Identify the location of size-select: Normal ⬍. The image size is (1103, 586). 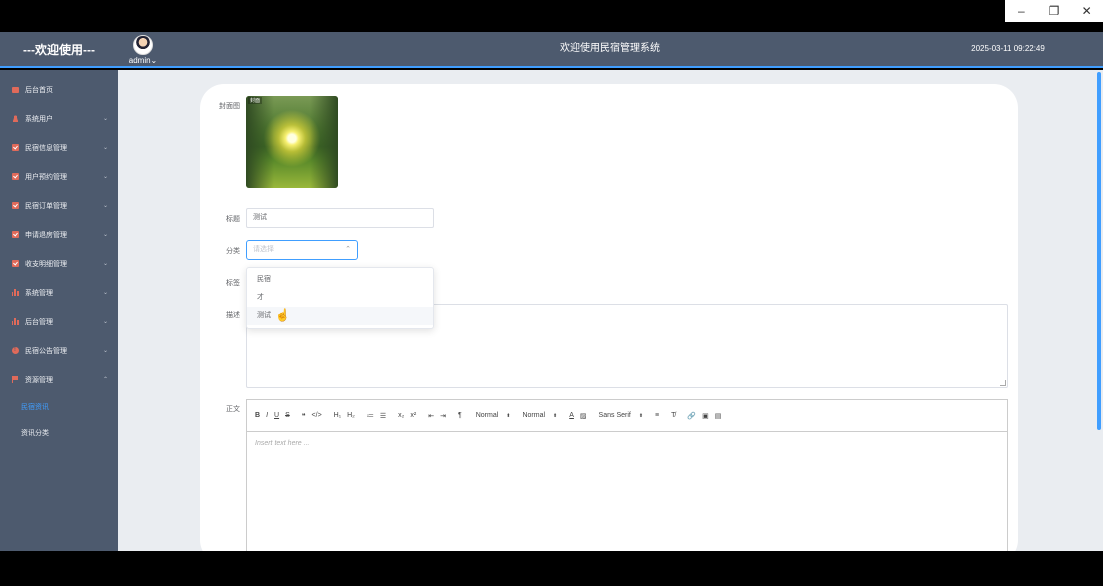
(493, 415).